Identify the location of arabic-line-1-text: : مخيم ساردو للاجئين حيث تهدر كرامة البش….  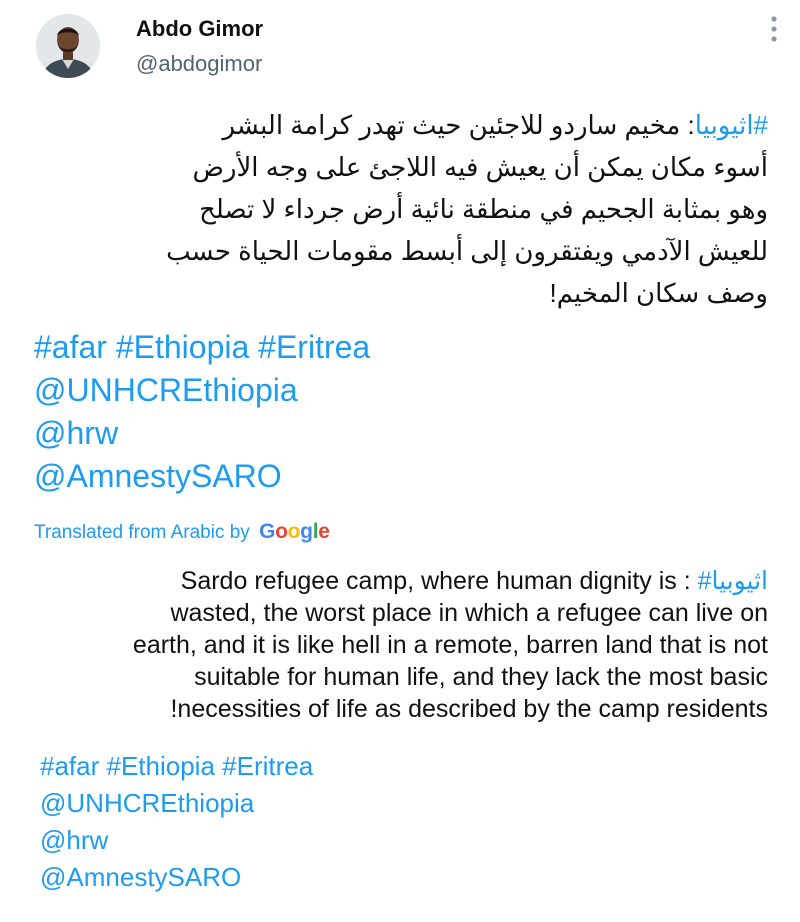
(458, 125).